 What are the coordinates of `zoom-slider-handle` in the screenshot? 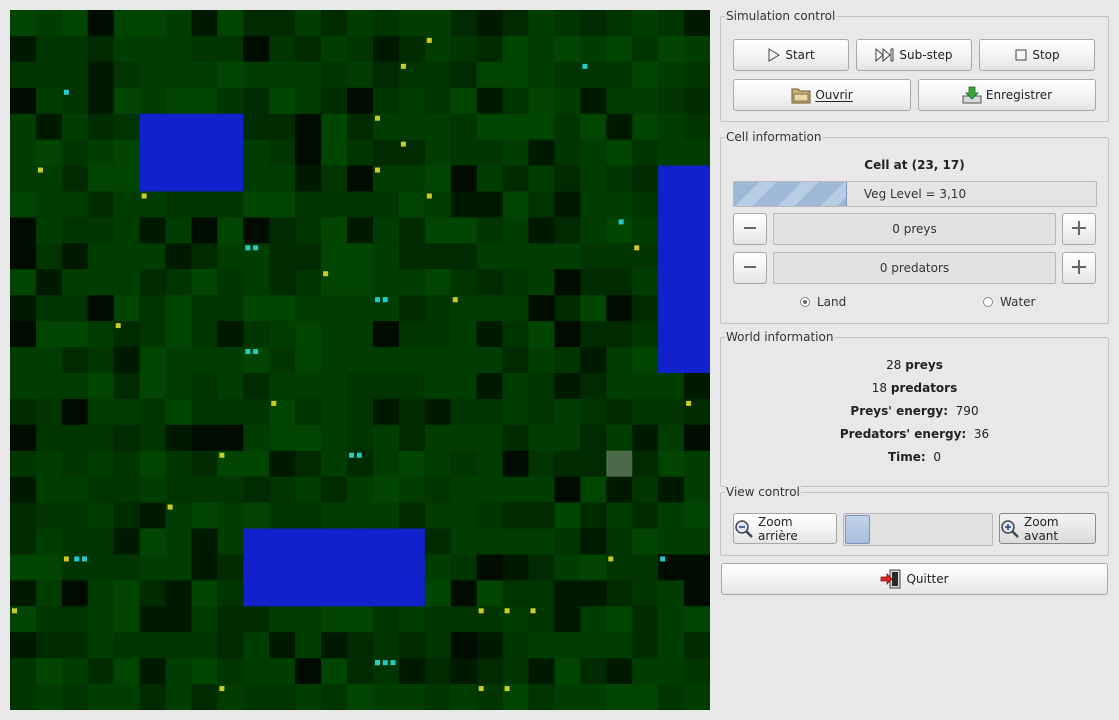 It's located at (857, 529).